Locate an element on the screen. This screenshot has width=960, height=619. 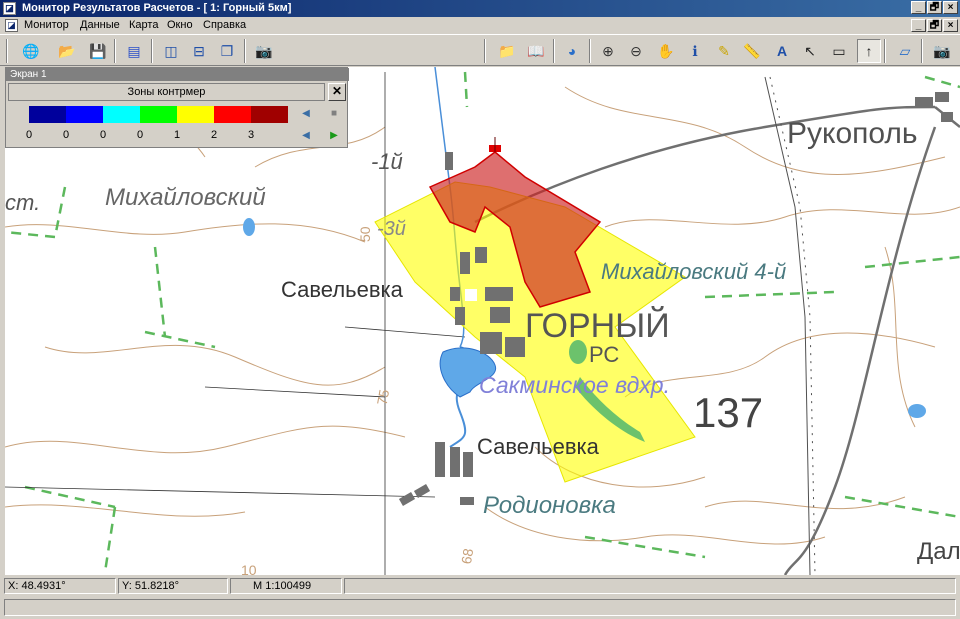
legend-number: 2 is located at coordinates (214, 135).